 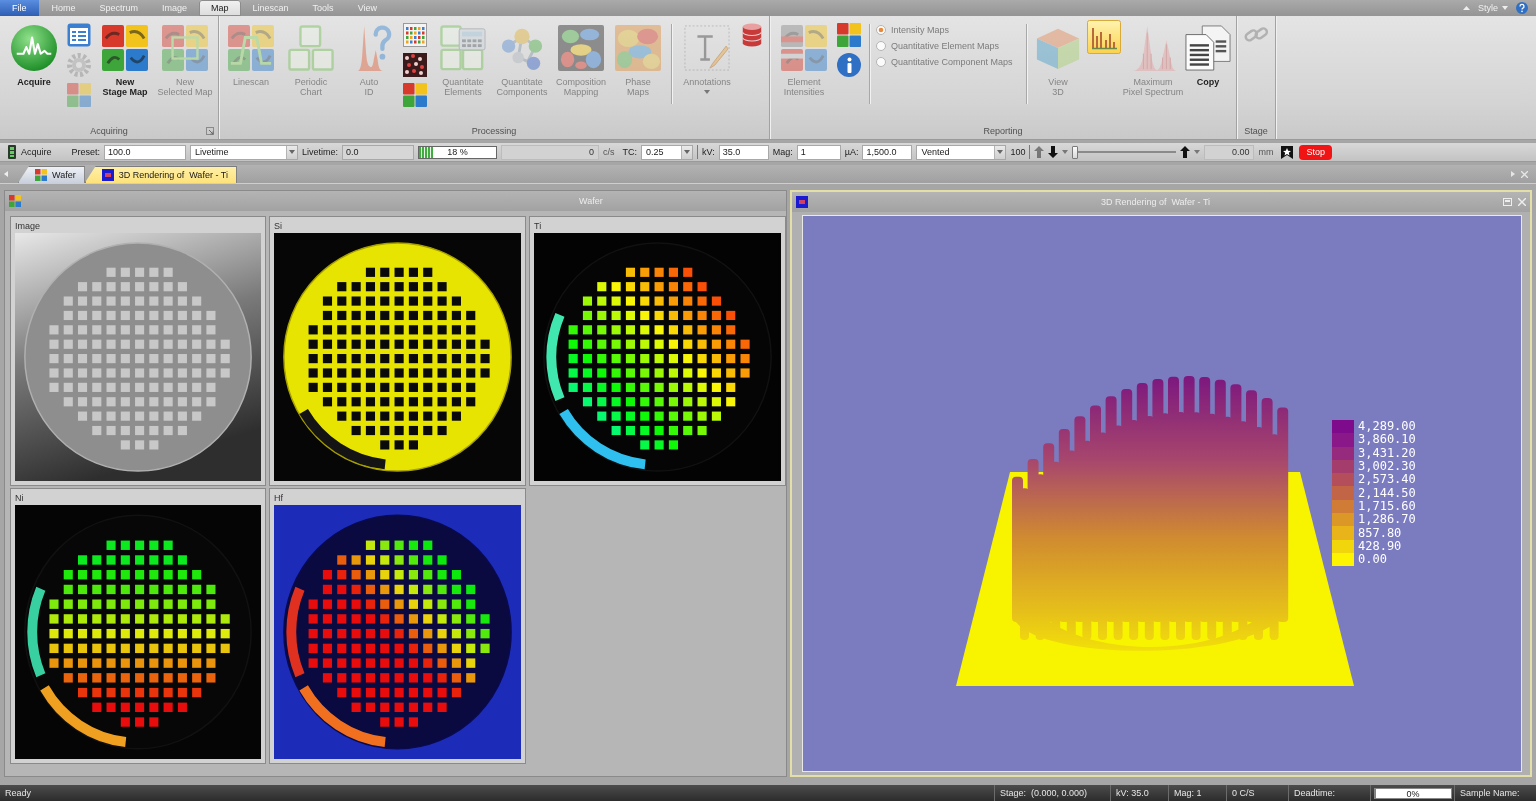 What do you see at coordinates (185, 48) in the screenshot?
I see `tiles-selection-icon` at bounding box center [185, 48].